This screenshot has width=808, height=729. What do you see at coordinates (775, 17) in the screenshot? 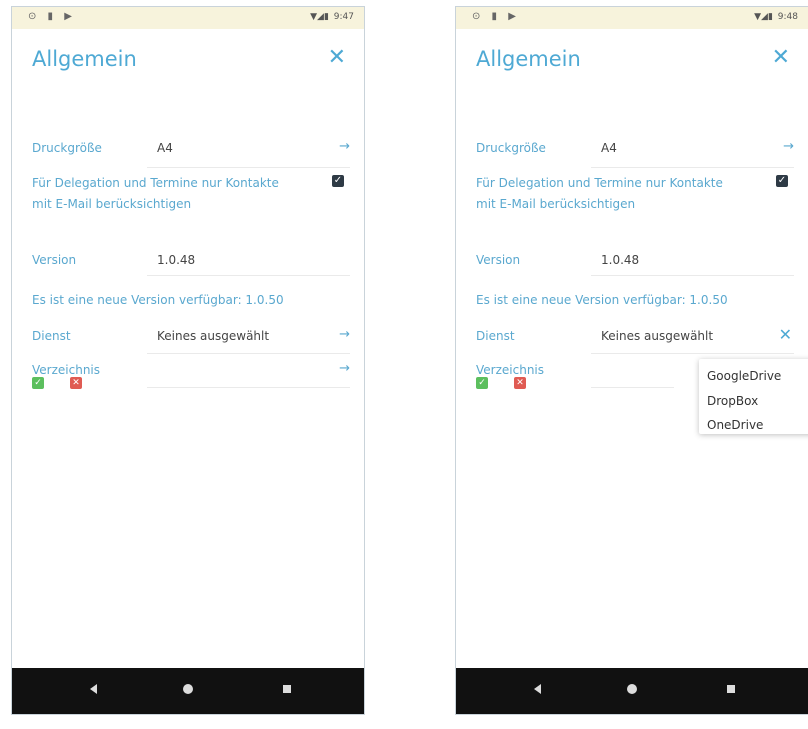
I see `status-system-area: ▼◢▮ 9:48` at bounding box center [775, 17].